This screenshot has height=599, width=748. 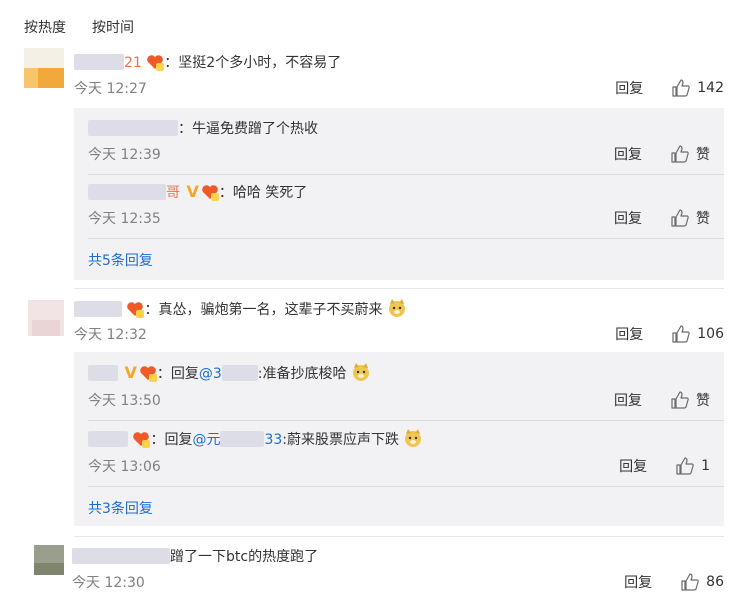 I want to click on sort-by-time-tab: 按时间, so click(x=113, y=27).